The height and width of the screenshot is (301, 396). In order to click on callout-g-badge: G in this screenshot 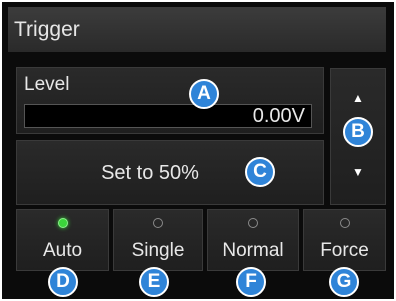, I will do `click(344, 282)`.